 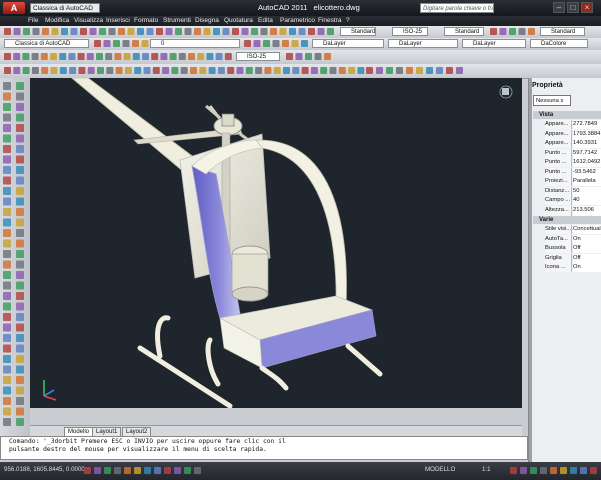 What do you see at coordinates (587, 258) in the screenshot?
I see `property-value: Off` at bounding box center [587, 258].